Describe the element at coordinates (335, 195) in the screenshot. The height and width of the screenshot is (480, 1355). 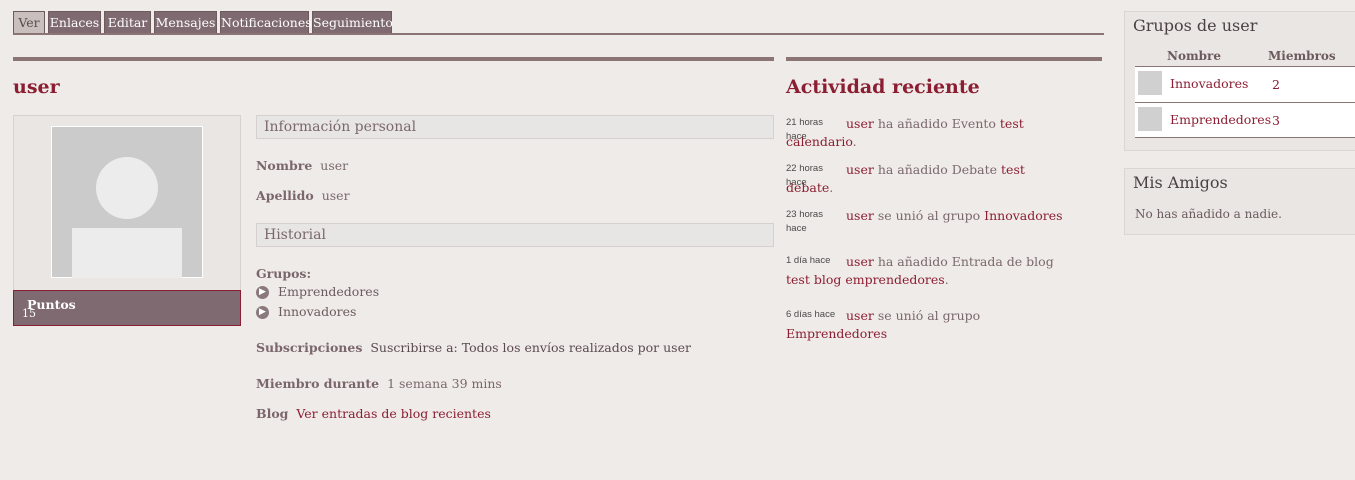
I see `last-name-value: user` at that location.